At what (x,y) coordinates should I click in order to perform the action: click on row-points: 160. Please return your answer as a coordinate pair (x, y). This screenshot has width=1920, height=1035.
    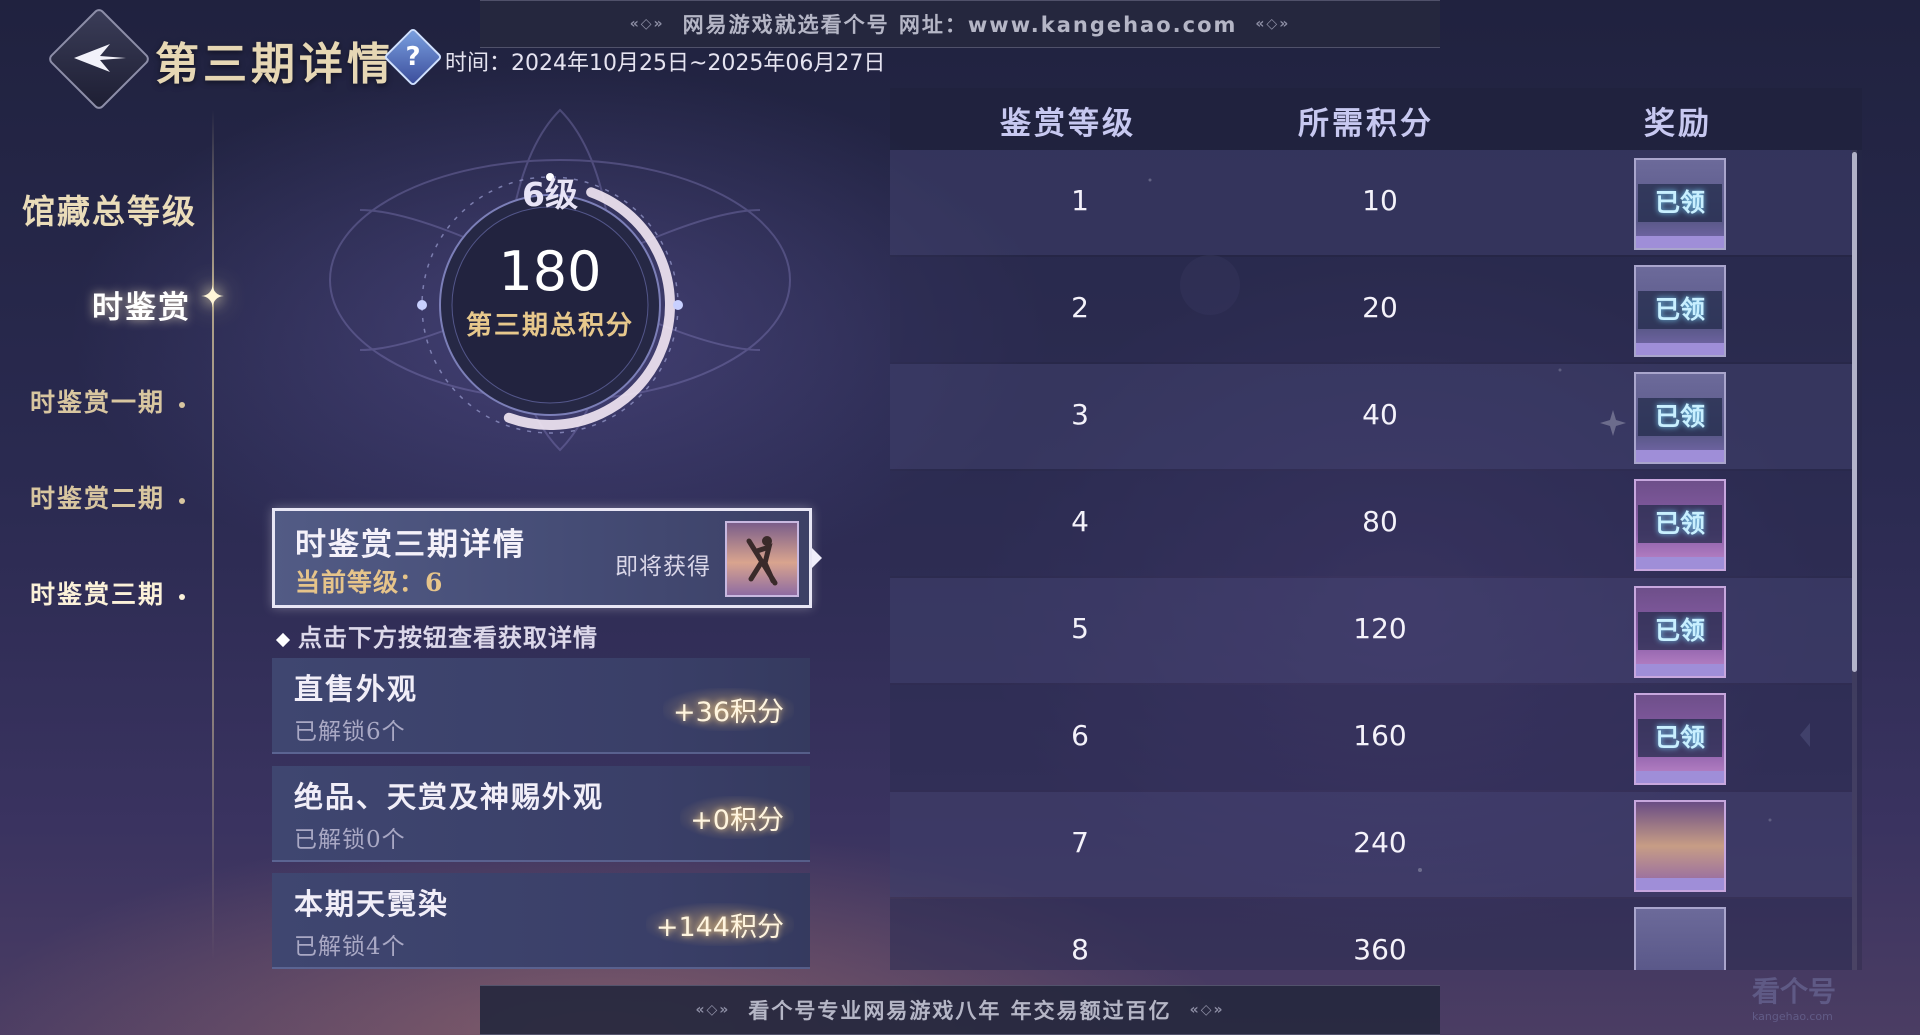
    Looking at the image, I should click on (1380, 735).